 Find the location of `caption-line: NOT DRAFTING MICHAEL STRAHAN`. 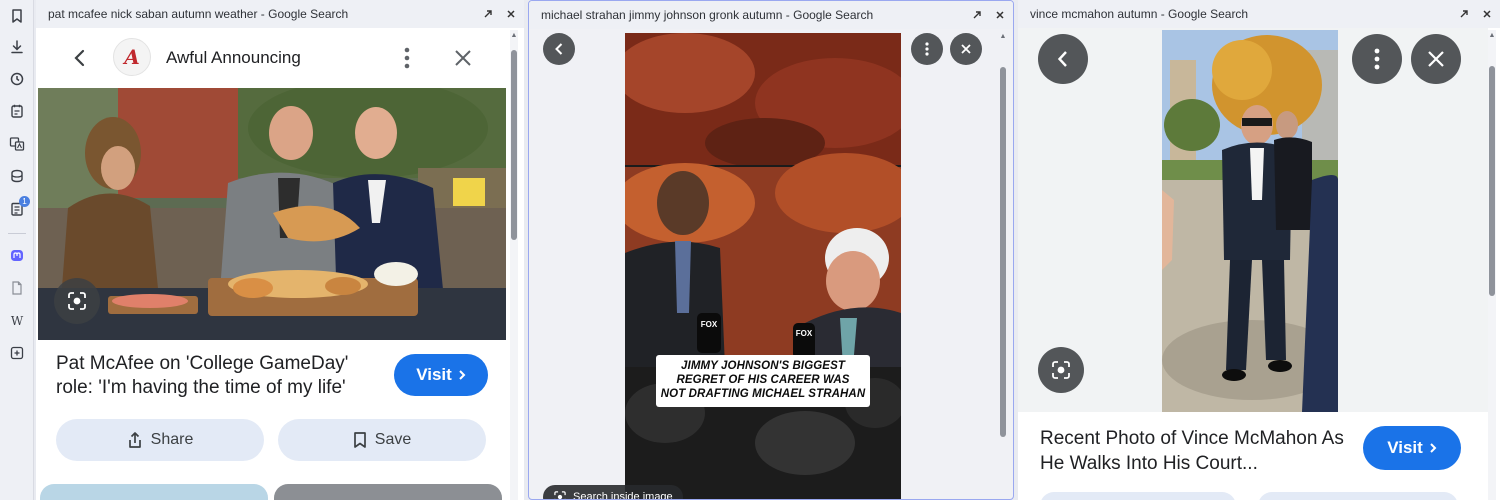

caption-line: NOT DRAFTING MICHAEL STRAHAN is located at coordinates (763, 394).